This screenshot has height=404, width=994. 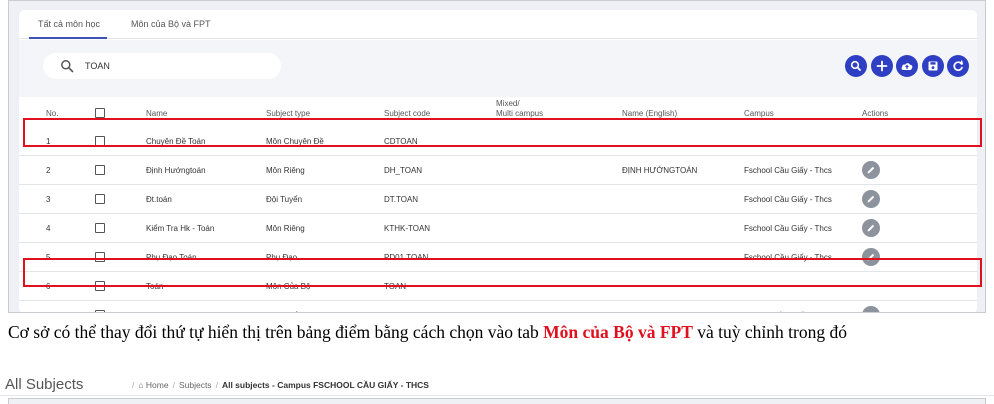 What do you see at coordinates (48, 170) in the screenshot?
I see `row-number: 2` at bounding box center [48, 170].